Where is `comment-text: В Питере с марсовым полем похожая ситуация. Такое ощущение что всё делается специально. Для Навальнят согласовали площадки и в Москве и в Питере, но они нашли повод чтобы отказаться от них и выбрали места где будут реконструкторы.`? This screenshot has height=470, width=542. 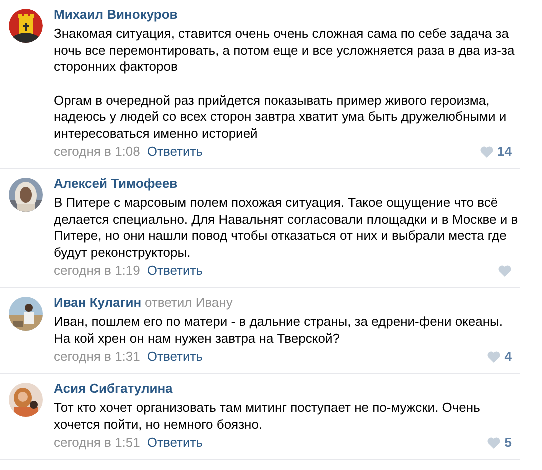 comment-text: В Питере с марсовым полем похожая ситуация. Такое ощущение что всё делается специально. Для Навальнят согласовали площадки и в Москве и в Питере, но они нашли повод чтобы отказаться от них и выбрали места где будут реконструкторы. is located at coordinates (287, 228).